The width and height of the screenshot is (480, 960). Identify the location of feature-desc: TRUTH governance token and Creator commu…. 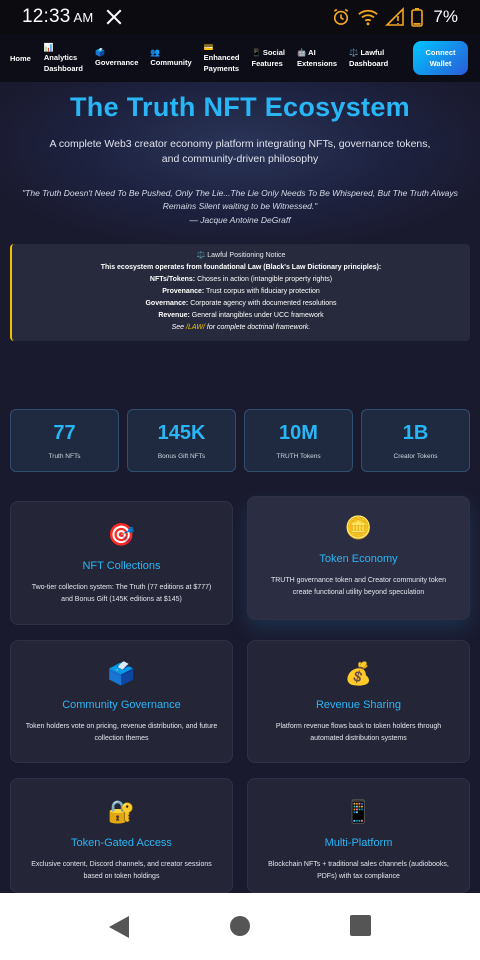
(358, 586).